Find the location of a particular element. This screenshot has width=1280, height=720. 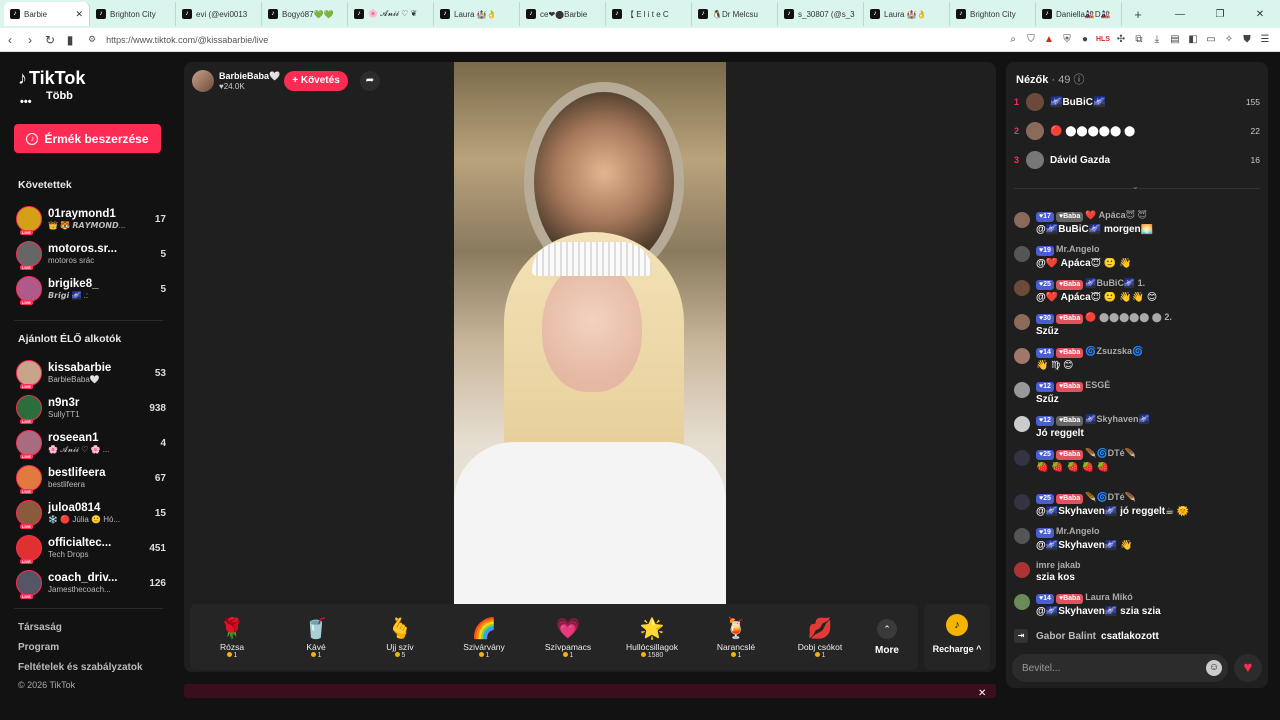

sidebar-account: LIVE n9n3r SullyTT1 938 is located at coordinates (91, 408).